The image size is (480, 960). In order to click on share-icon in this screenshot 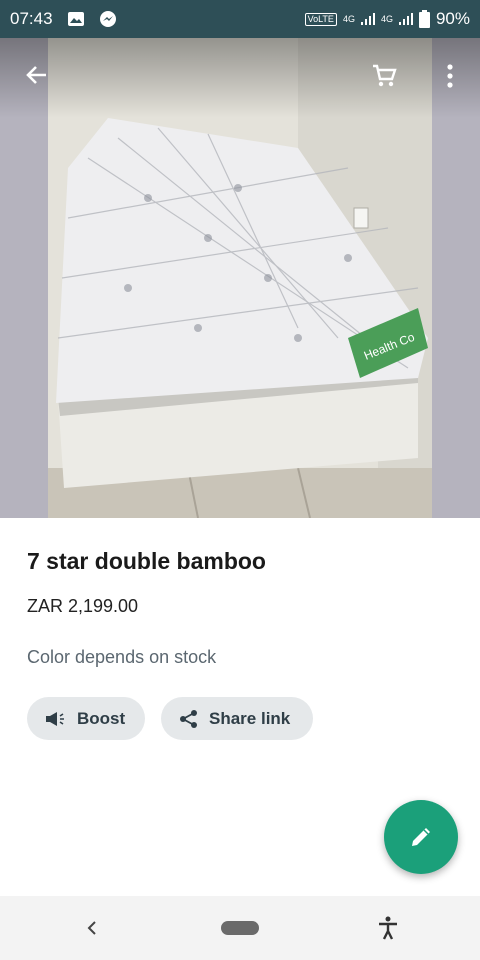, I will do `click(189, 719)`.